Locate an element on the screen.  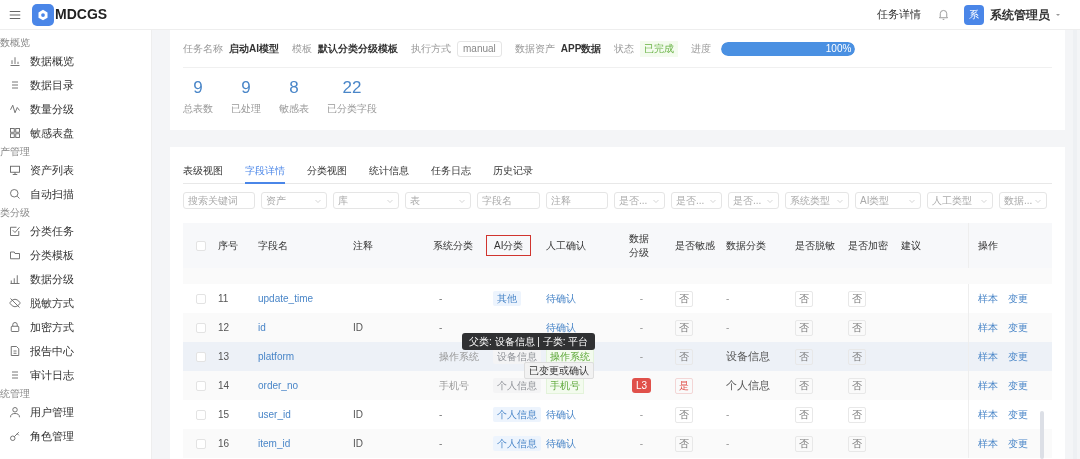
sidebar-item: 自动扫描 is located at coordinates (75, 194).